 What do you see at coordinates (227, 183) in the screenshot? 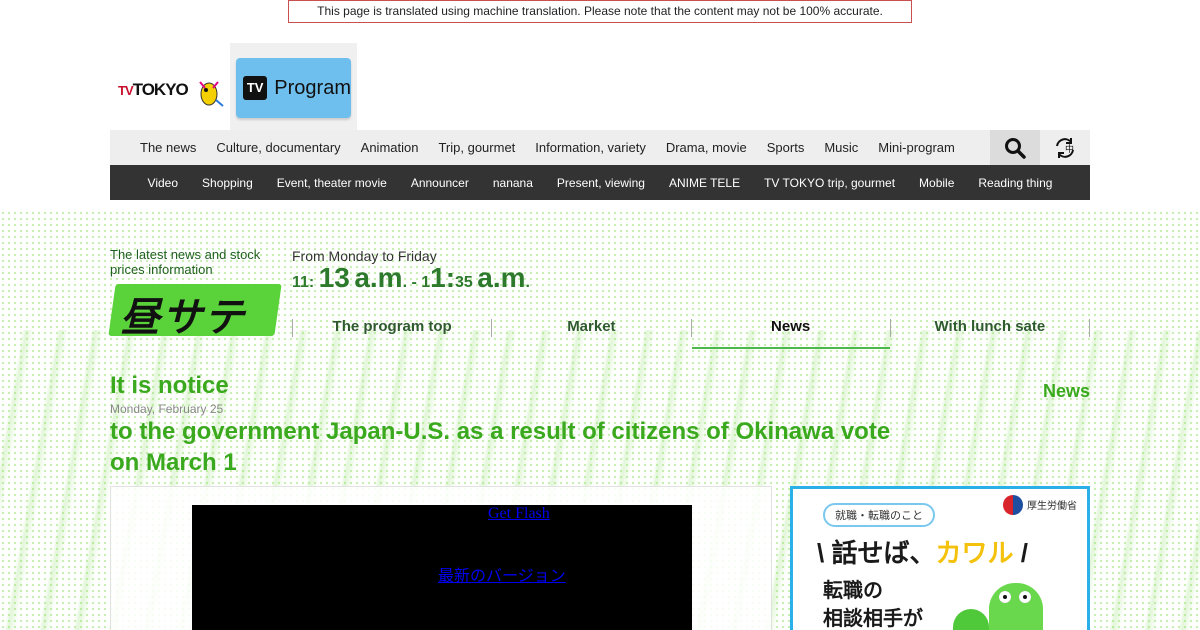
I see `nav2-item-shopping: Shopping` at bounding box center [227, 183].